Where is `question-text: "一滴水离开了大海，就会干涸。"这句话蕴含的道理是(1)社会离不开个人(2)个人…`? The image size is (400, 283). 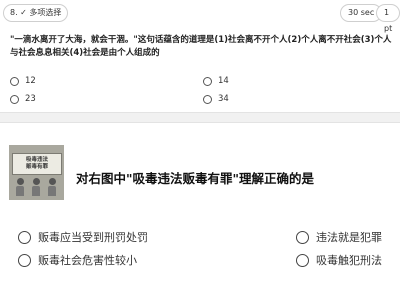 question-text: "一滴水离开了大海，就会干涸。"这句话蕴含的道理是(1)社会离不开个人(2)个人… is located at coordinates (201, 46).